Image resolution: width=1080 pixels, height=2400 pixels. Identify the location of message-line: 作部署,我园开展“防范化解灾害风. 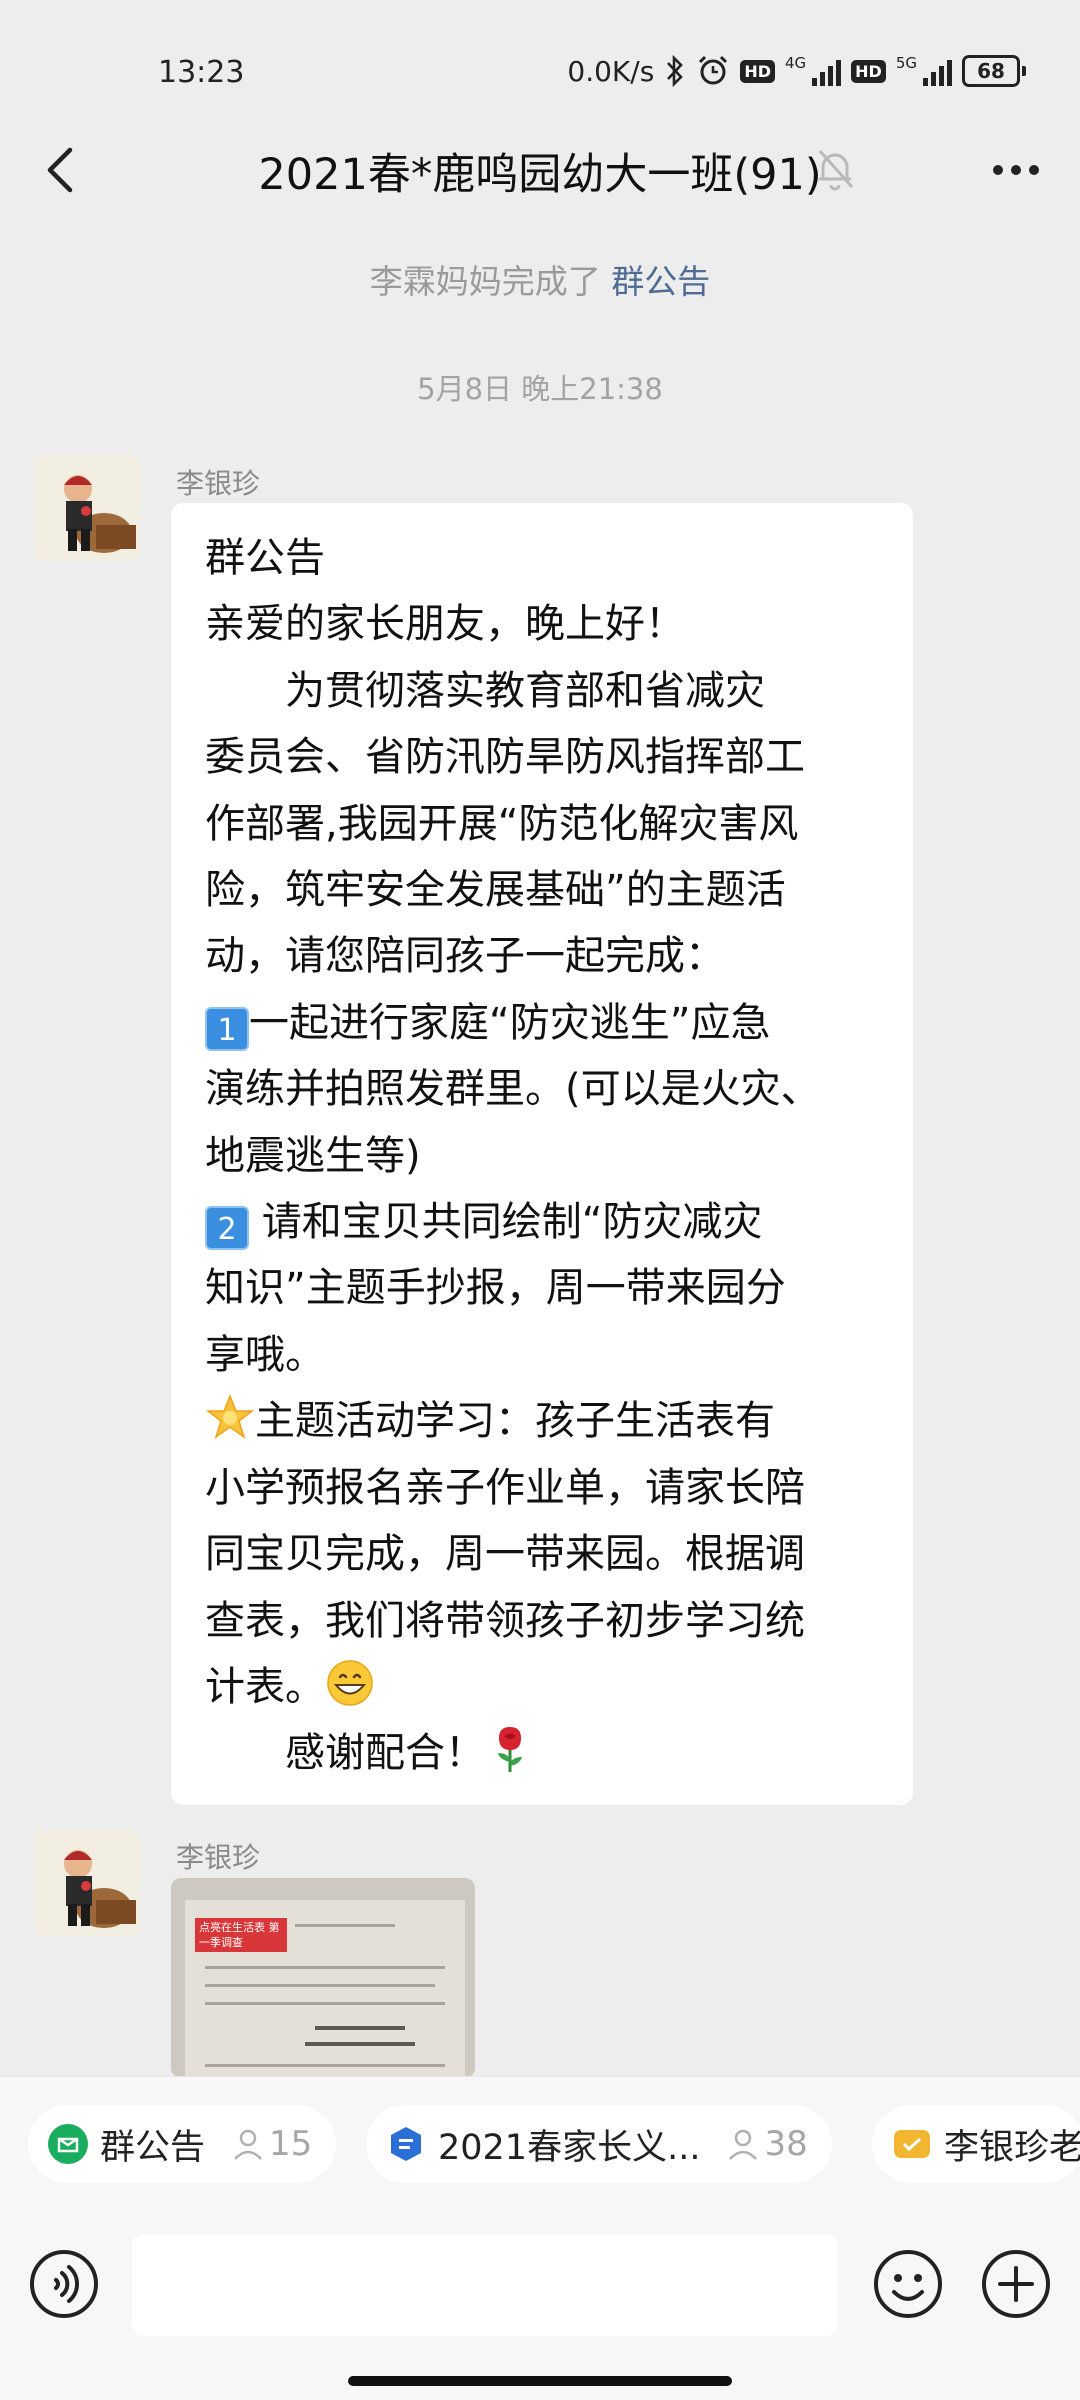
(502, 823).